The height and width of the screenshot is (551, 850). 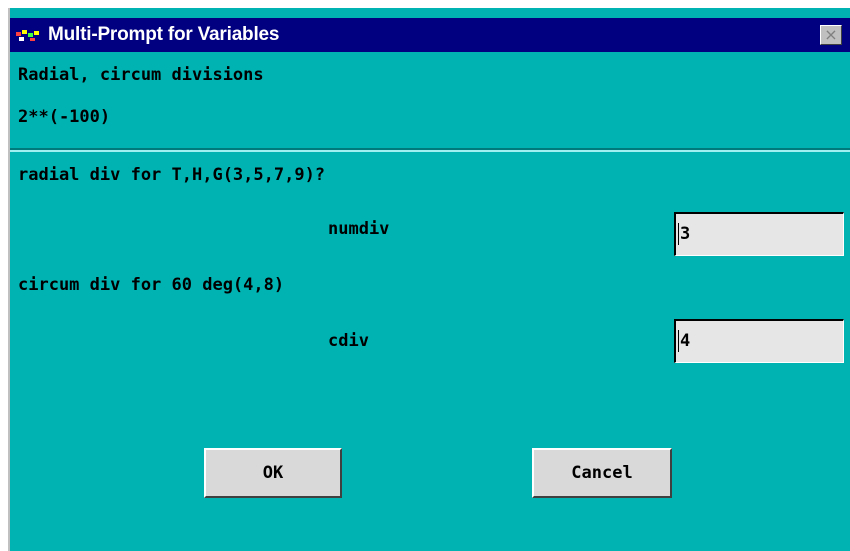 What do you see at coordinates (759, 234) in the screenshot?
I see `numdiv-input: 3` at bounding box center [759, 234].